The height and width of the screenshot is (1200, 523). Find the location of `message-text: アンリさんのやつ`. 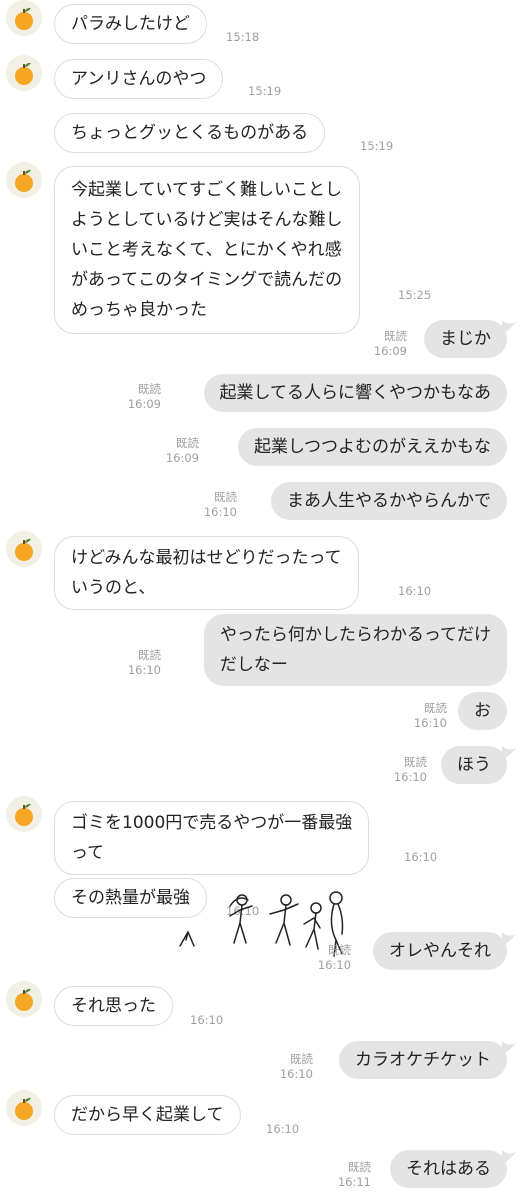

message-text: アンリさんのやつ is located at coordinates (139, 79).